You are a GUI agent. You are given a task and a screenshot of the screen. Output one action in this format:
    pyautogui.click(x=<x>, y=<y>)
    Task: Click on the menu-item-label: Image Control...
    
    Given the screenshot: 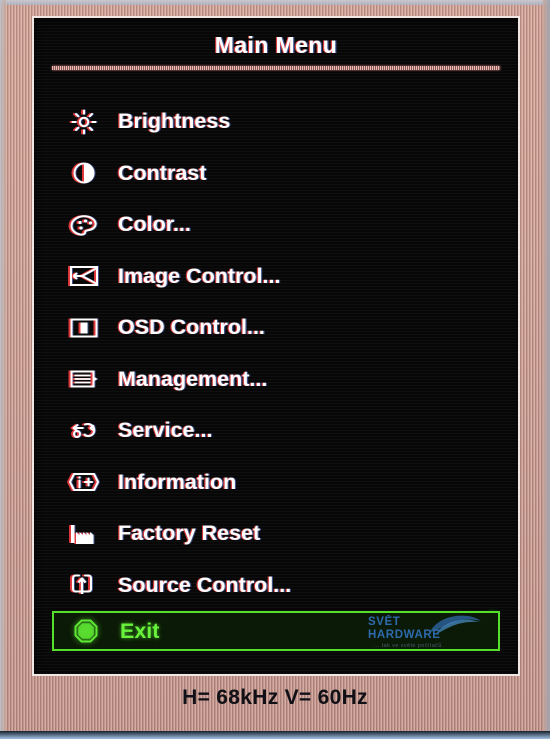 What is the action you would take?
    pyautogui.click(x=199, y=275)
    